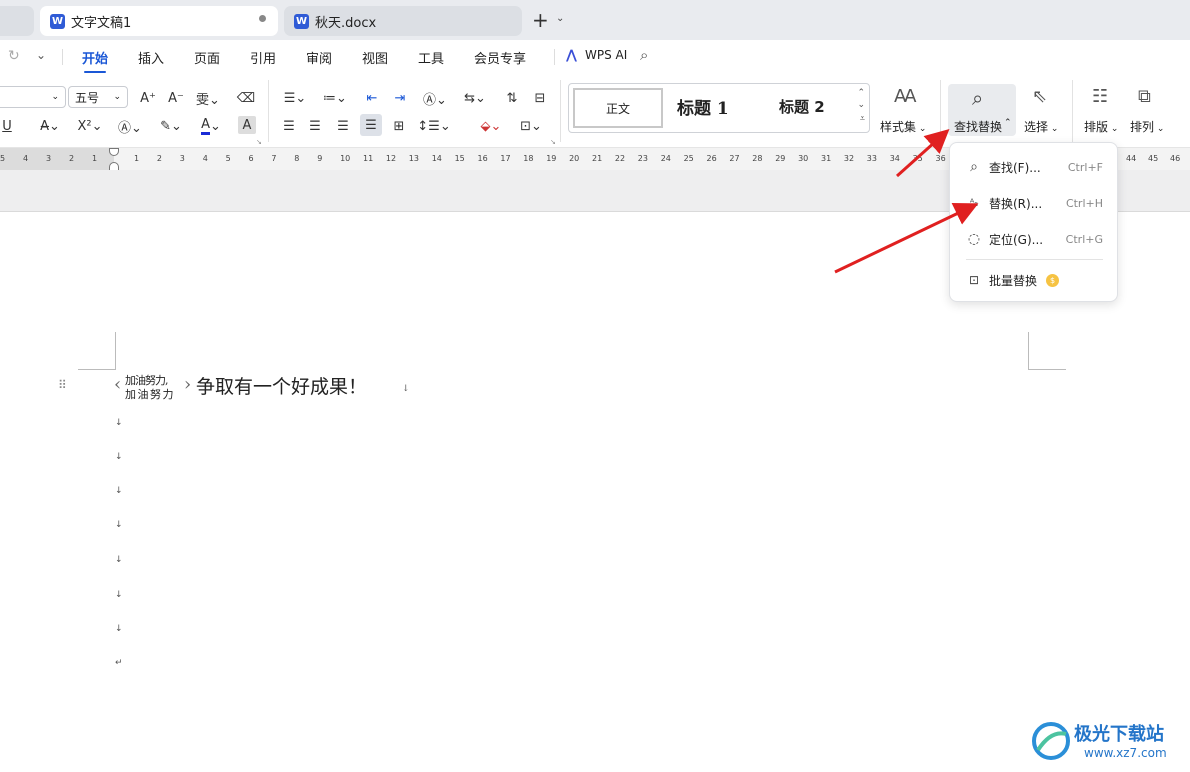 The height and width of the screenshot is (772, 1190). I want to click on find-replace-button: ⌕ 查找替换 ⌃, so click(982, 110).